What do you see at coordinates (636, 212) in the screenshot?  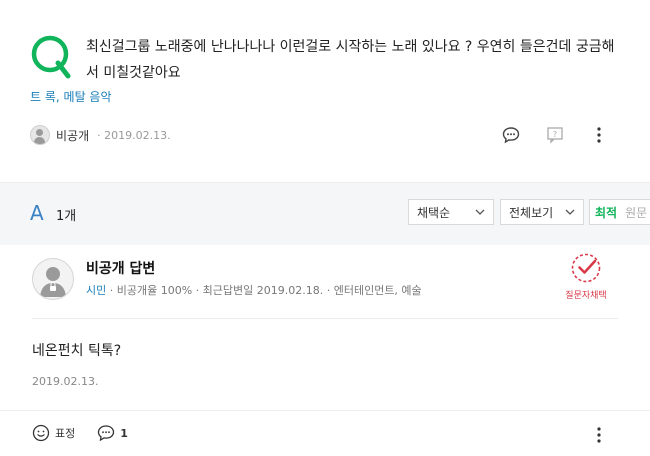 I see `tab-original: 원문` at bounding box center [636, 212].